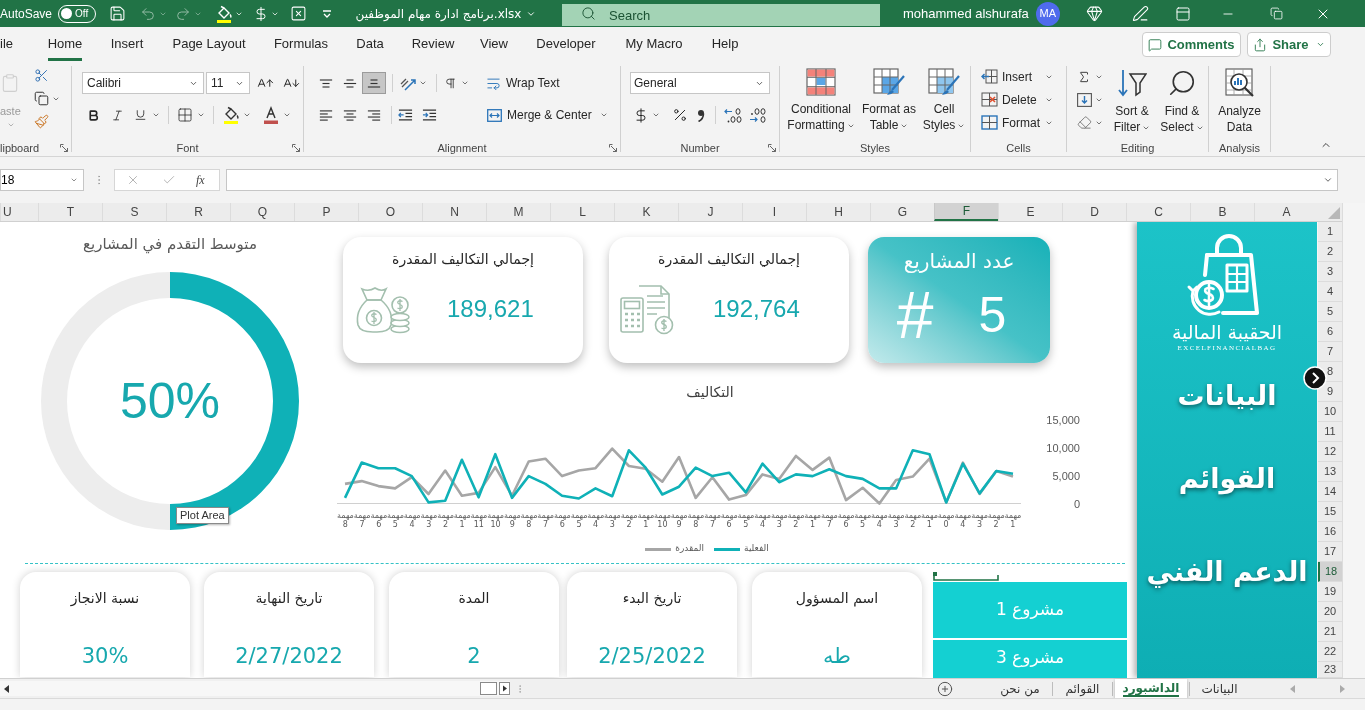 The height and width of the screenshot is (710, 1365). Describe the element at coordinates (350, 115) in the screenshot. I see `align-center-icon` at that location.